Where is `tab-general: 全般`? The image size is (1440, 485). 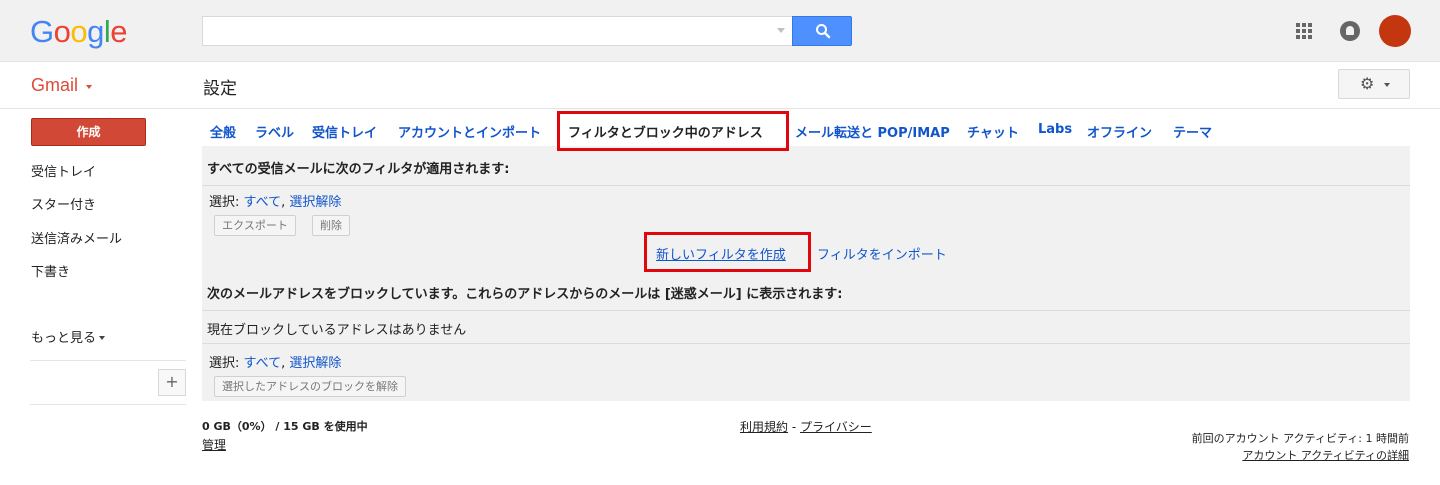
tab-general: 全般 is located at coordinates (223, 131).